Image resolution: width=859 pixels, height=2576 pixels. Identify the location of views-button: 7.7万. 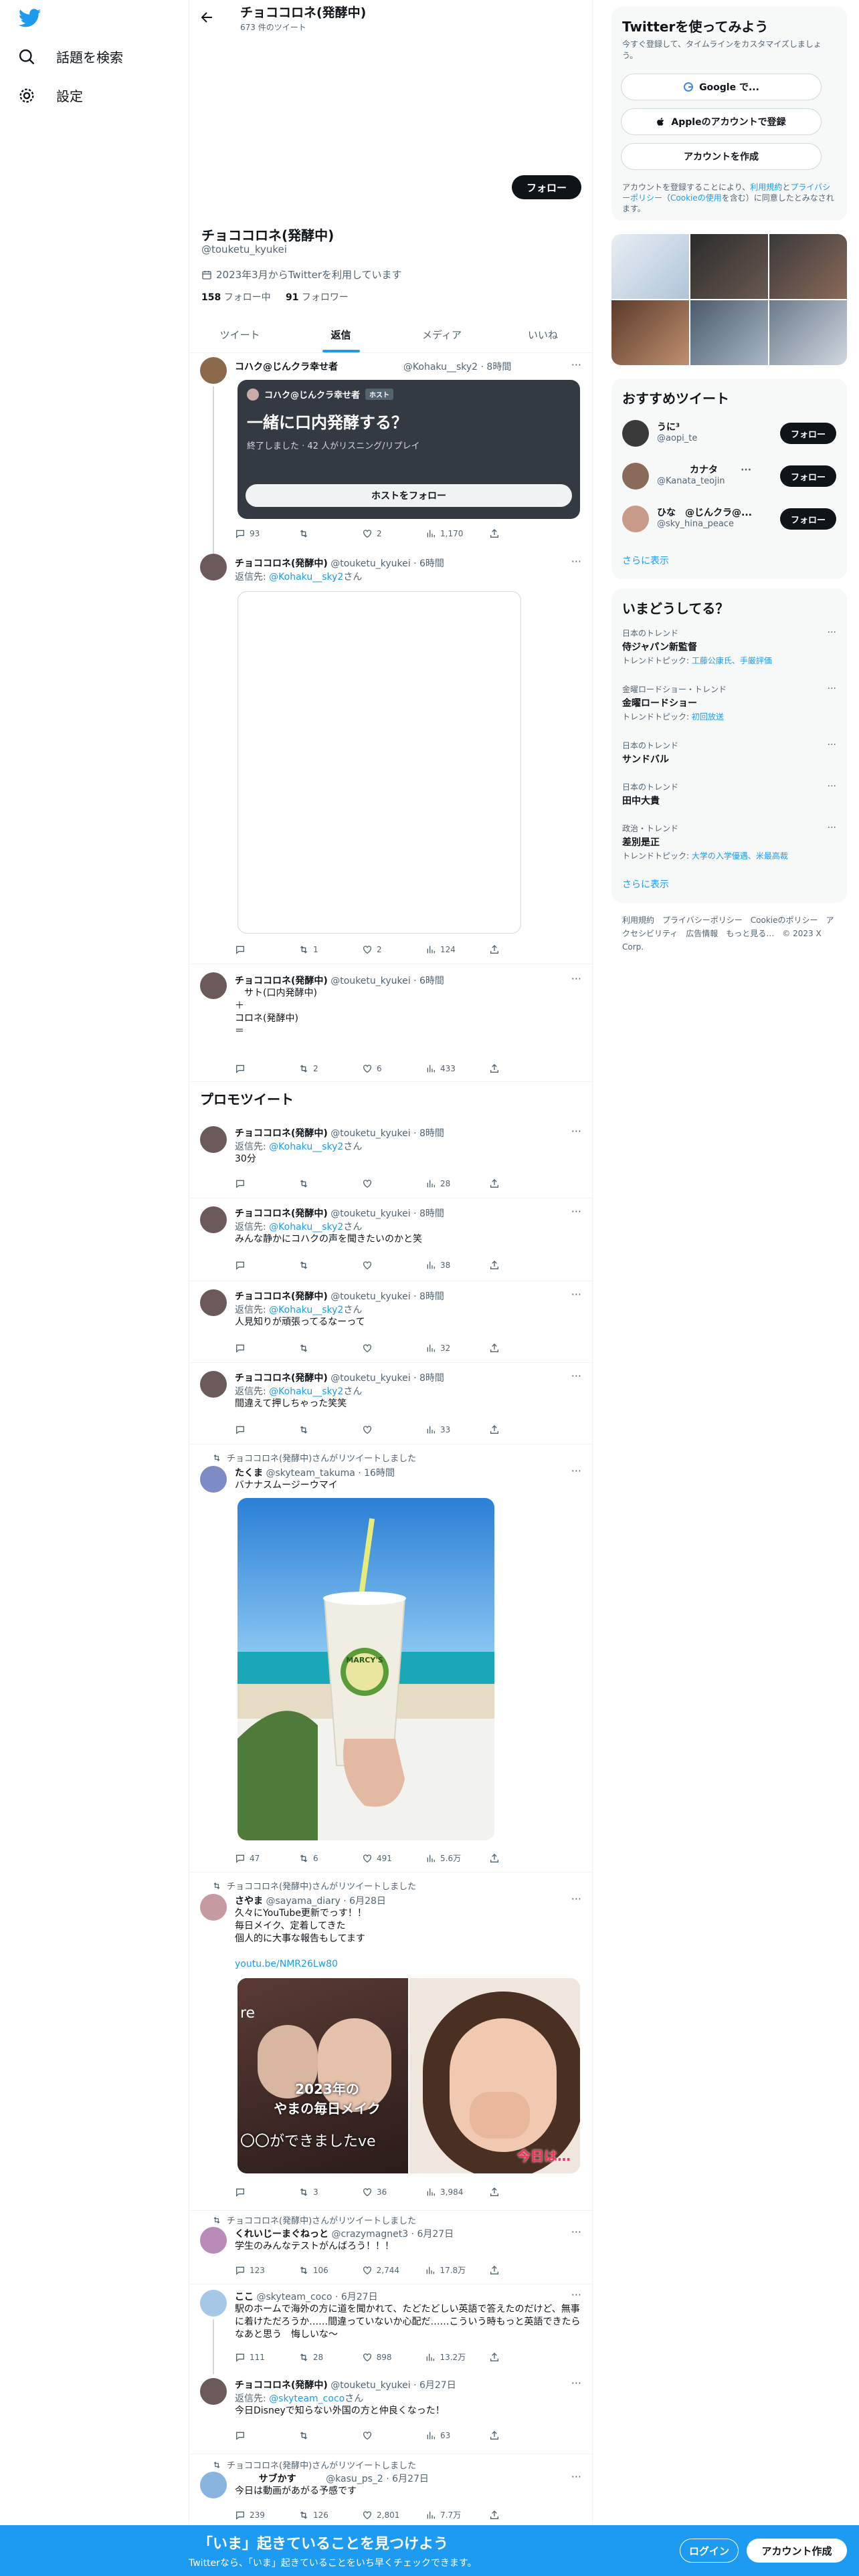
(445, 2514).